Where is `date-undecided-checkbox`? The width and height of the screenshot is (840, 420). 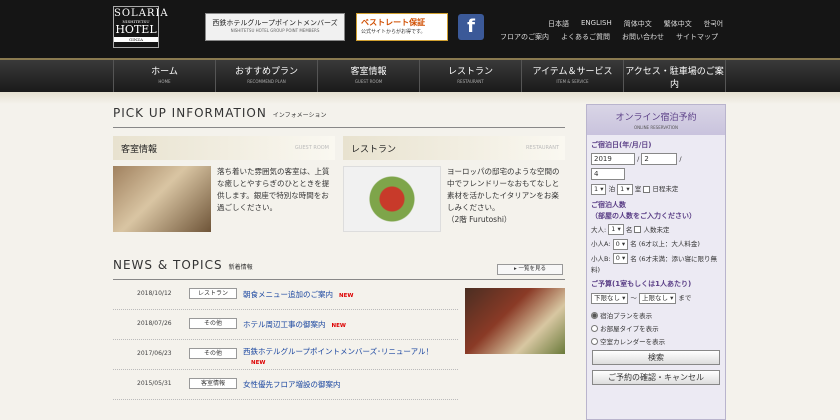
date-undecided-checkbox is located at coordinates (647, 189).